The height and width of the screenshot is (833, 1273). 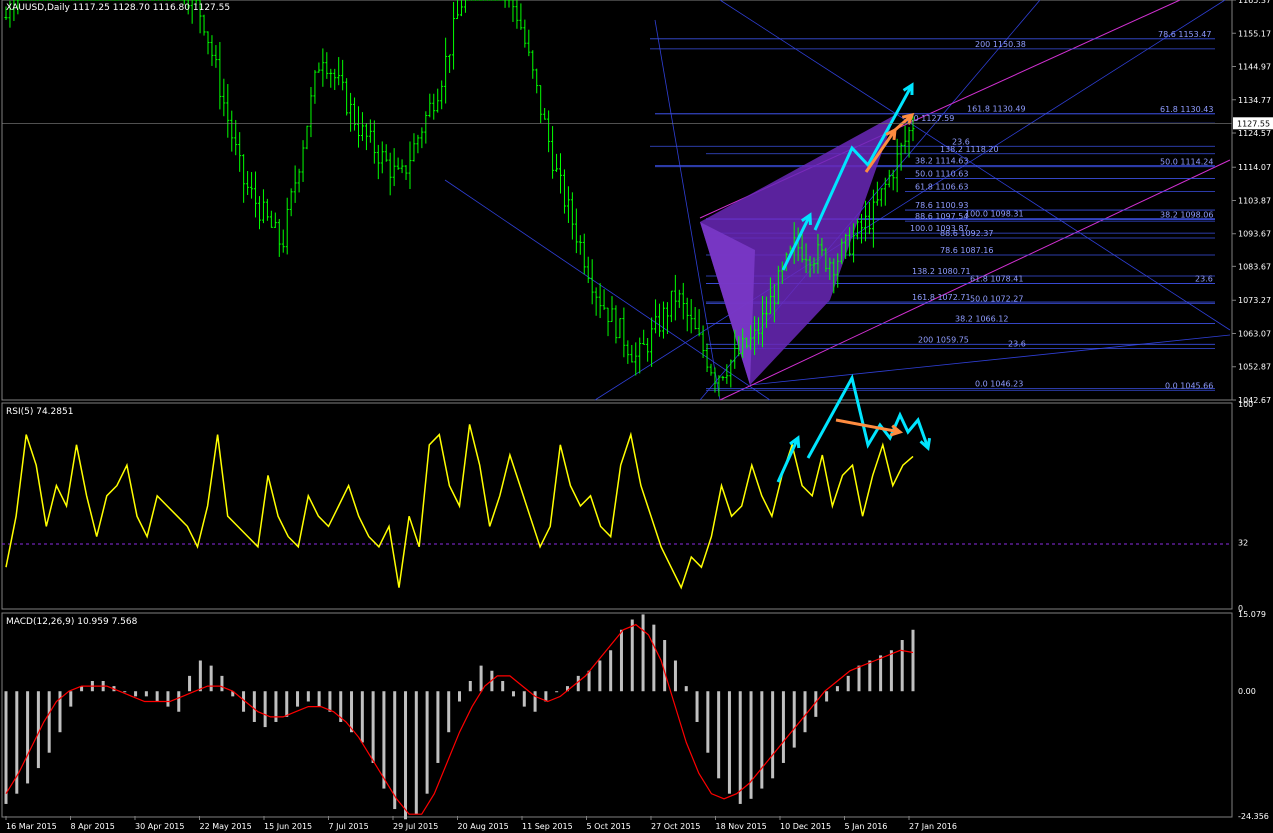 I want to click on fib-level-label: 23.6, so click(x=1204, y=278).